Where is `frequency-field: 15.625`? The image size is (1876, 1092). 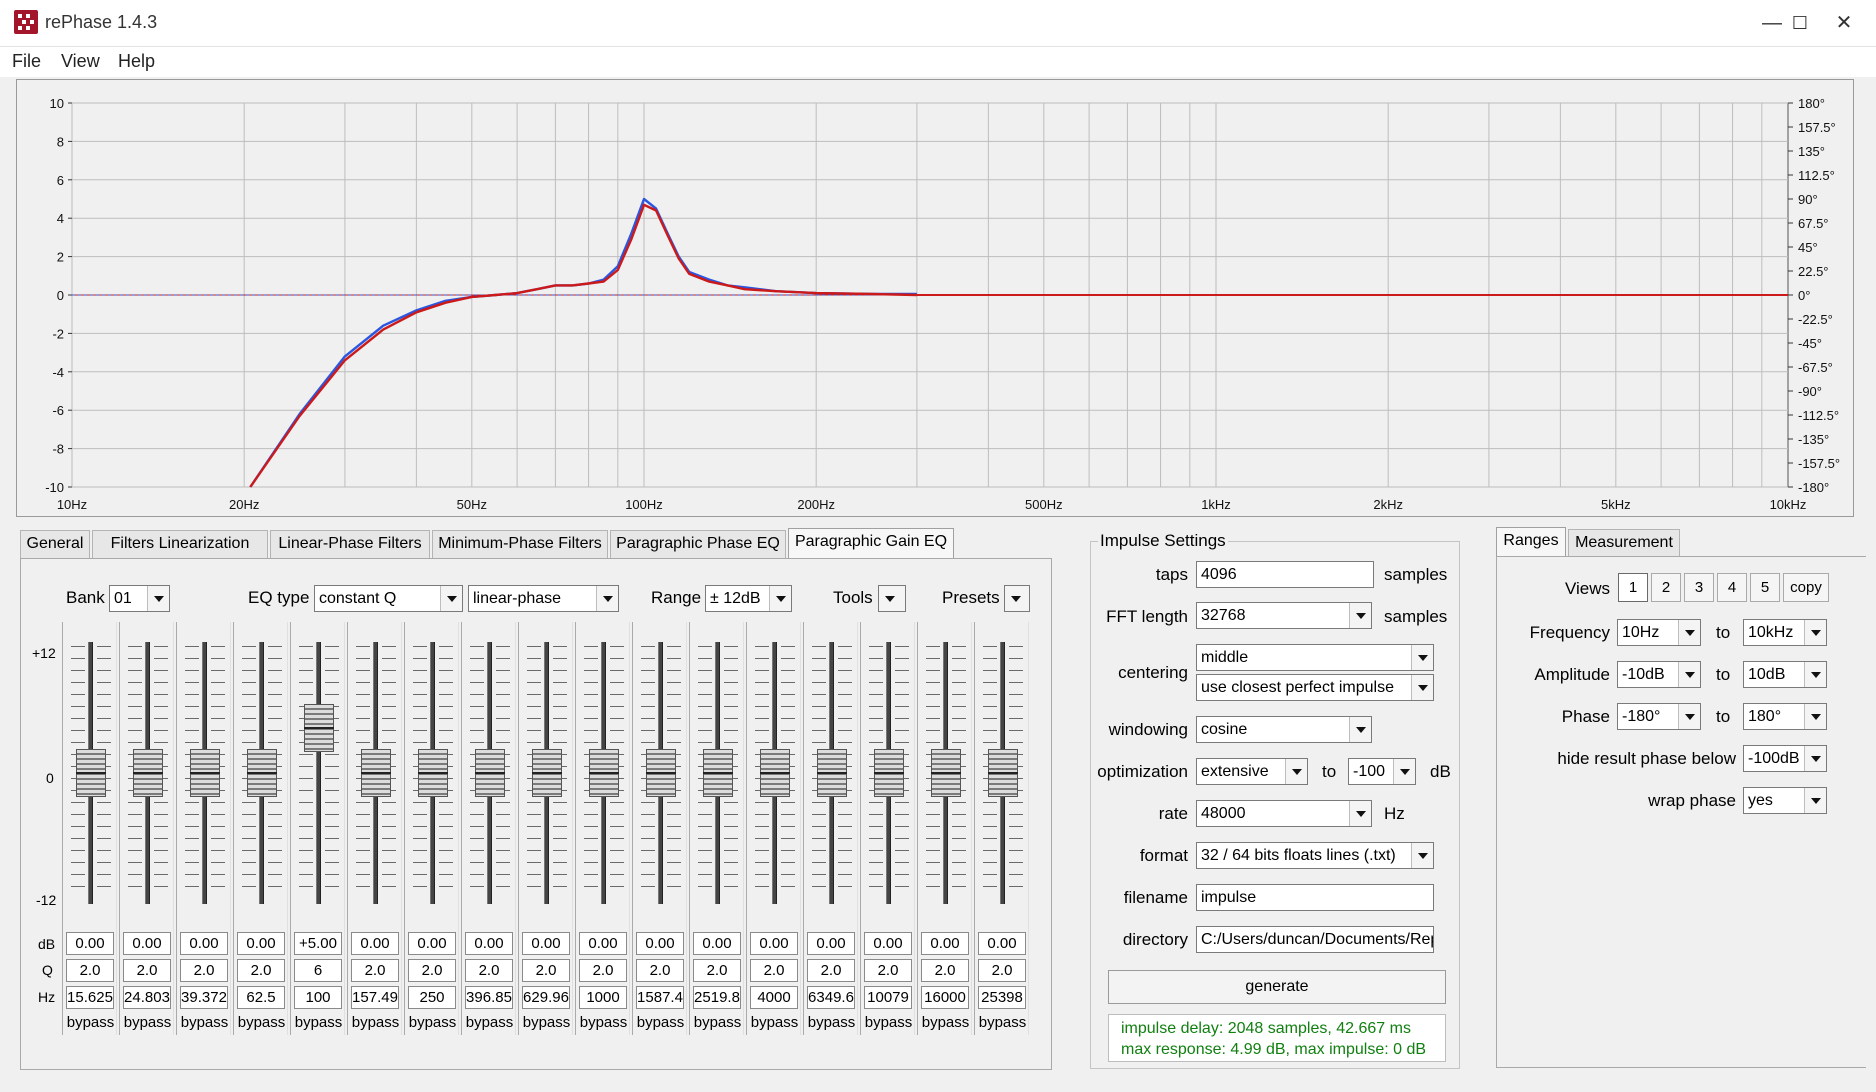 frequency-field: 15.625 is located at coordinates (90, 997).